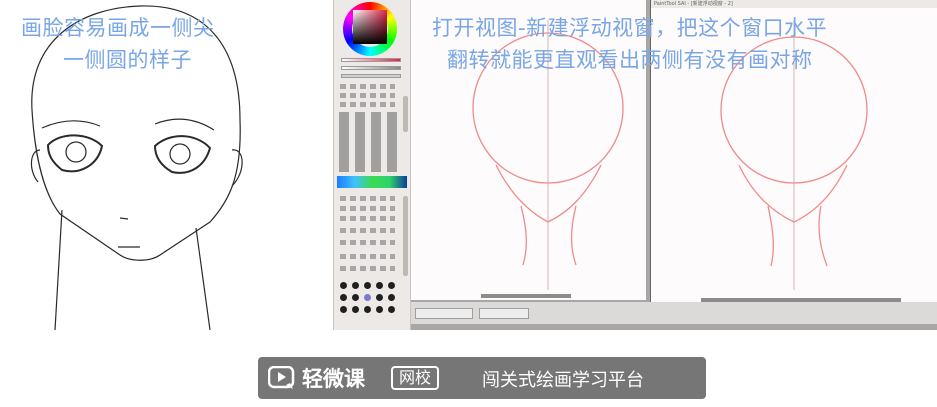  What do you see at coordinates (674, 313) in the screenshot?
I see `document-tabs-bar` at bounding box center [674, 313].